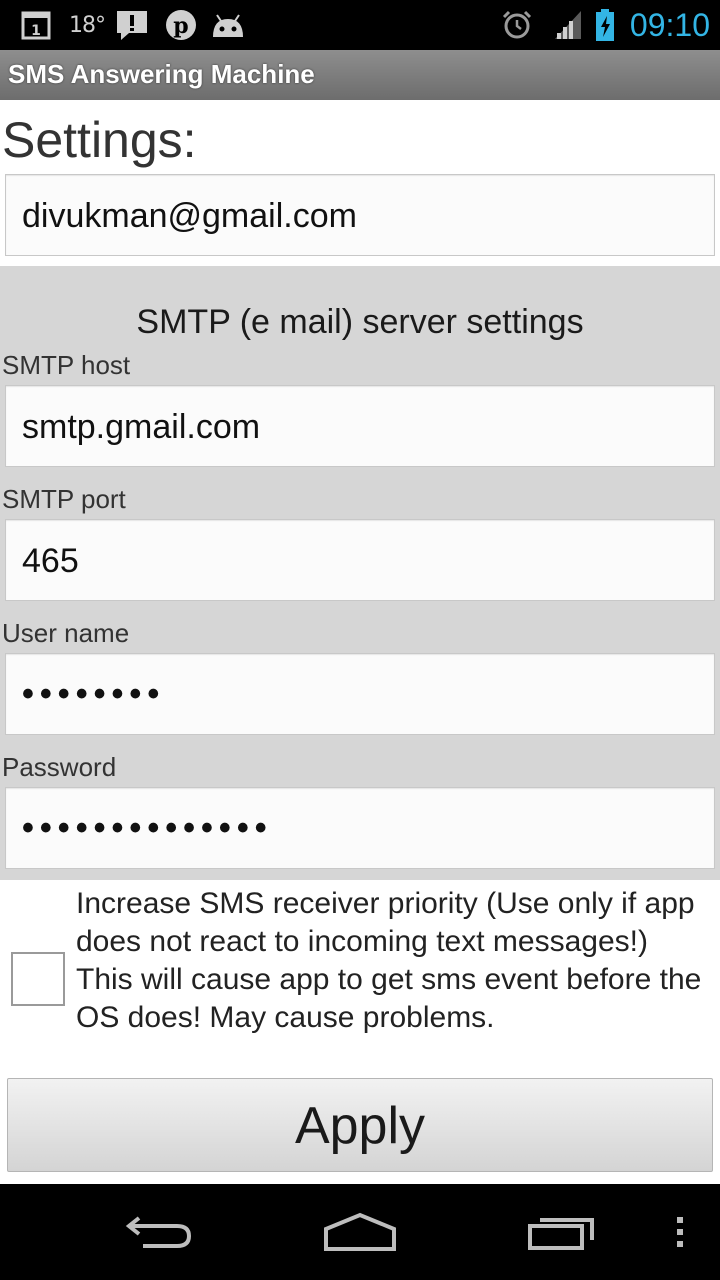  I want to click on password-value: ••••••••••••••, so click(147, 828).